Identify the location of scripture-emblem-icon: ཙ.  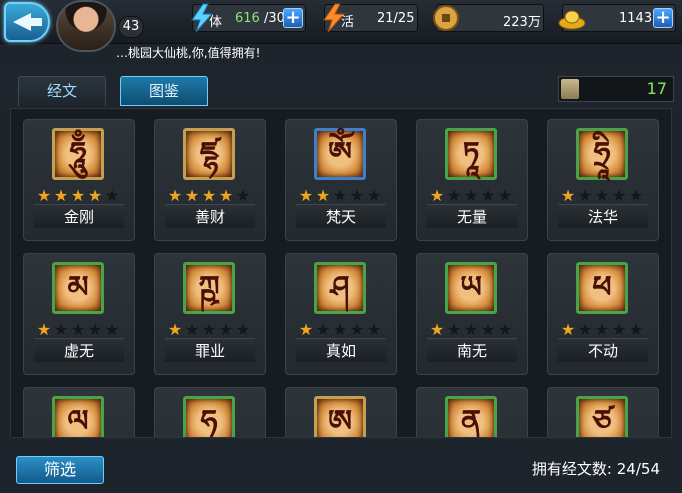
(602, 416).